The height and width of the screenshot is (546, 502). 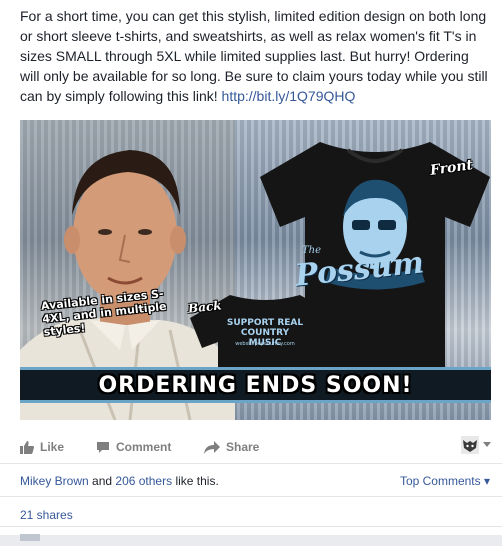 I want to click on share-arrow-icon, so click(x=212, y=447).